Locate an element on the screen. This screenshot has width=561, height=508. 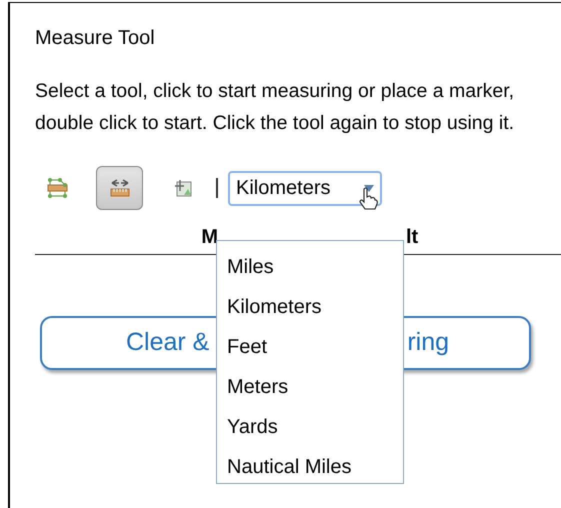
area-ruler-icon is located at coordinates (57, 188).